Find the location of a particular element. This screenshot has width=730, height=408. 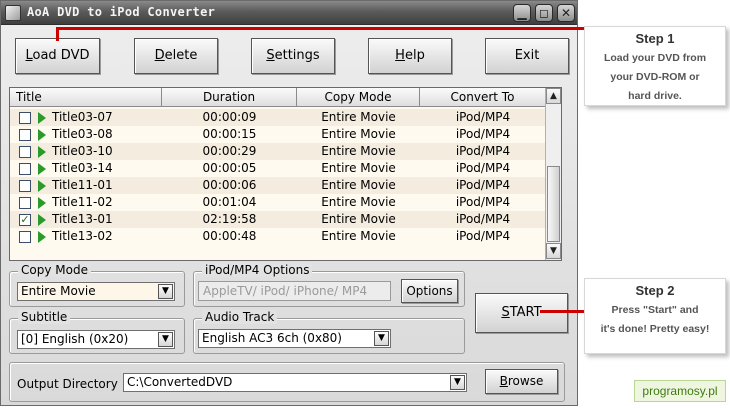

row-duration: 00:00:48 is located at coordinates (229, 236).